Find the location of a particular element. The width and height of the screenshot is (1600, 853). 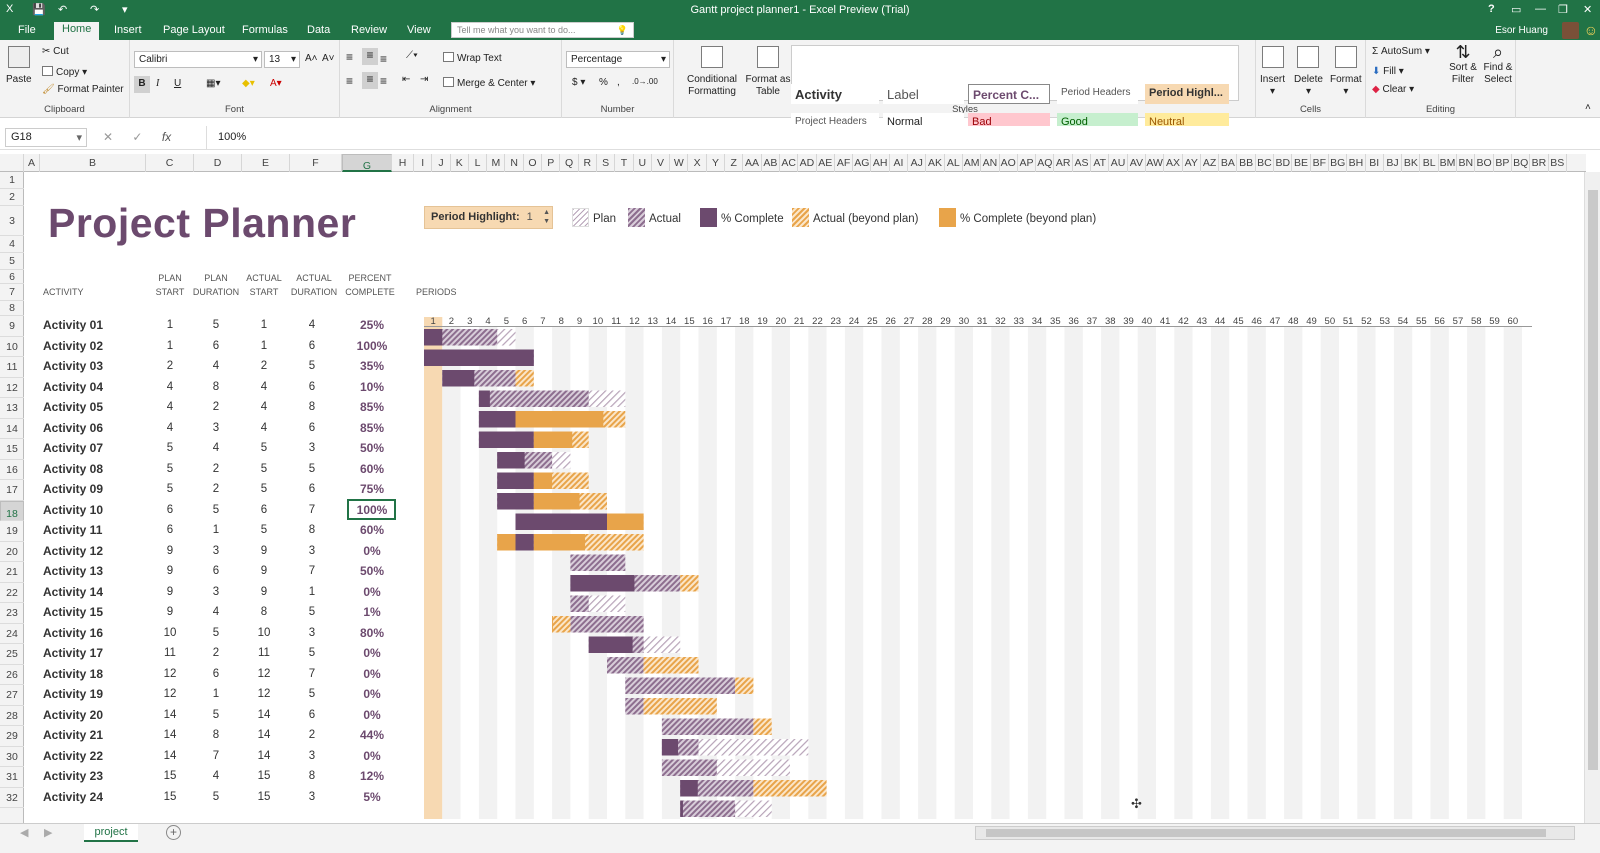

avatar is located at coordinates (1570, 30).